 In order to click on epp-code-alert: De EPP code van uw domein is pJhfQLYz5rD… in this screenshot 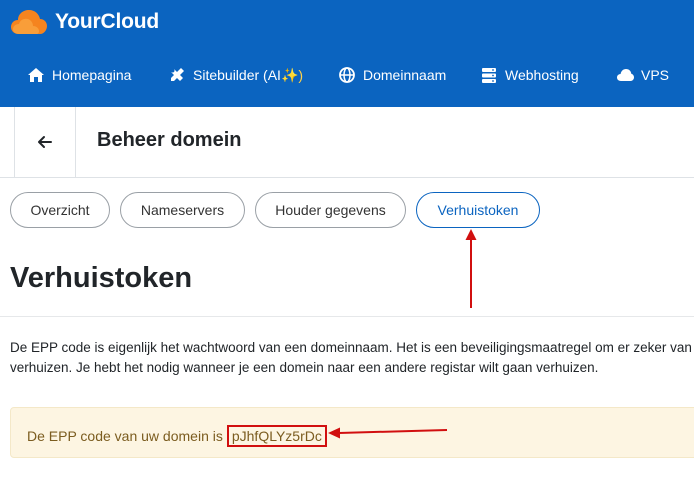, I will do `click(352, 432)`.